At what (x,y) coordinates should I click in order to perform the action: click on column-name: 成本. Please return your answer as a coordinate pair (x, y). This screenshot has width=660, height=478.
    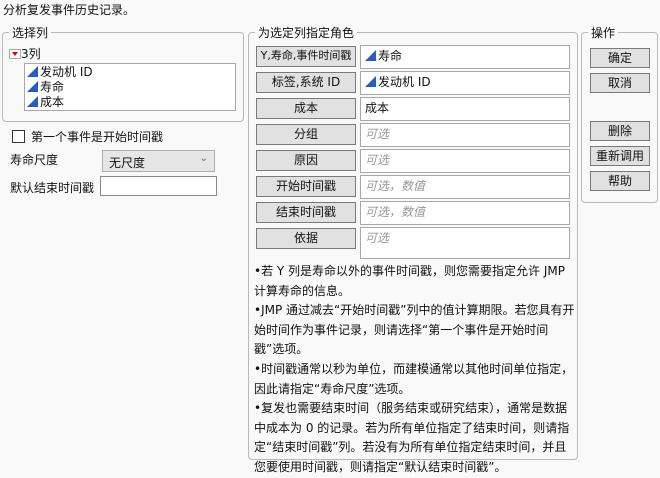
    Looking at the image, I should click on (52, 102).